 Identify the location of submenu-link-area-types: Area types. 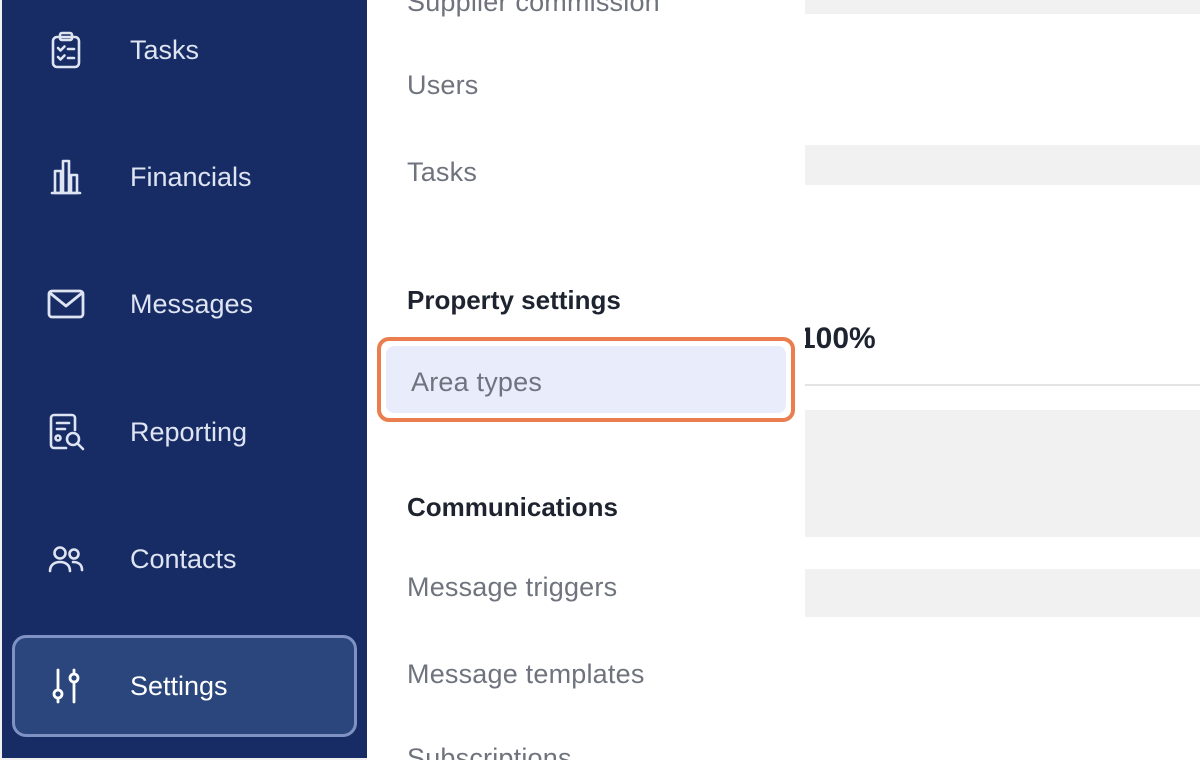
(476, 382).